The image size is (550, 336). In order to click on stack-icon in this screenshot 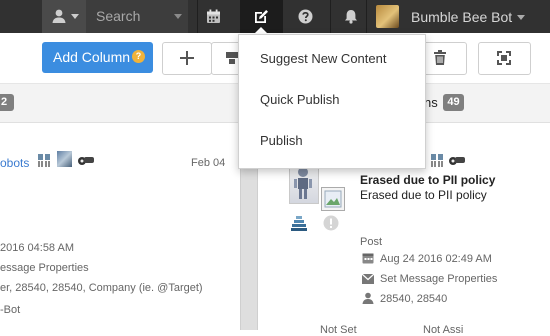, I will do `click(299, 223)`.